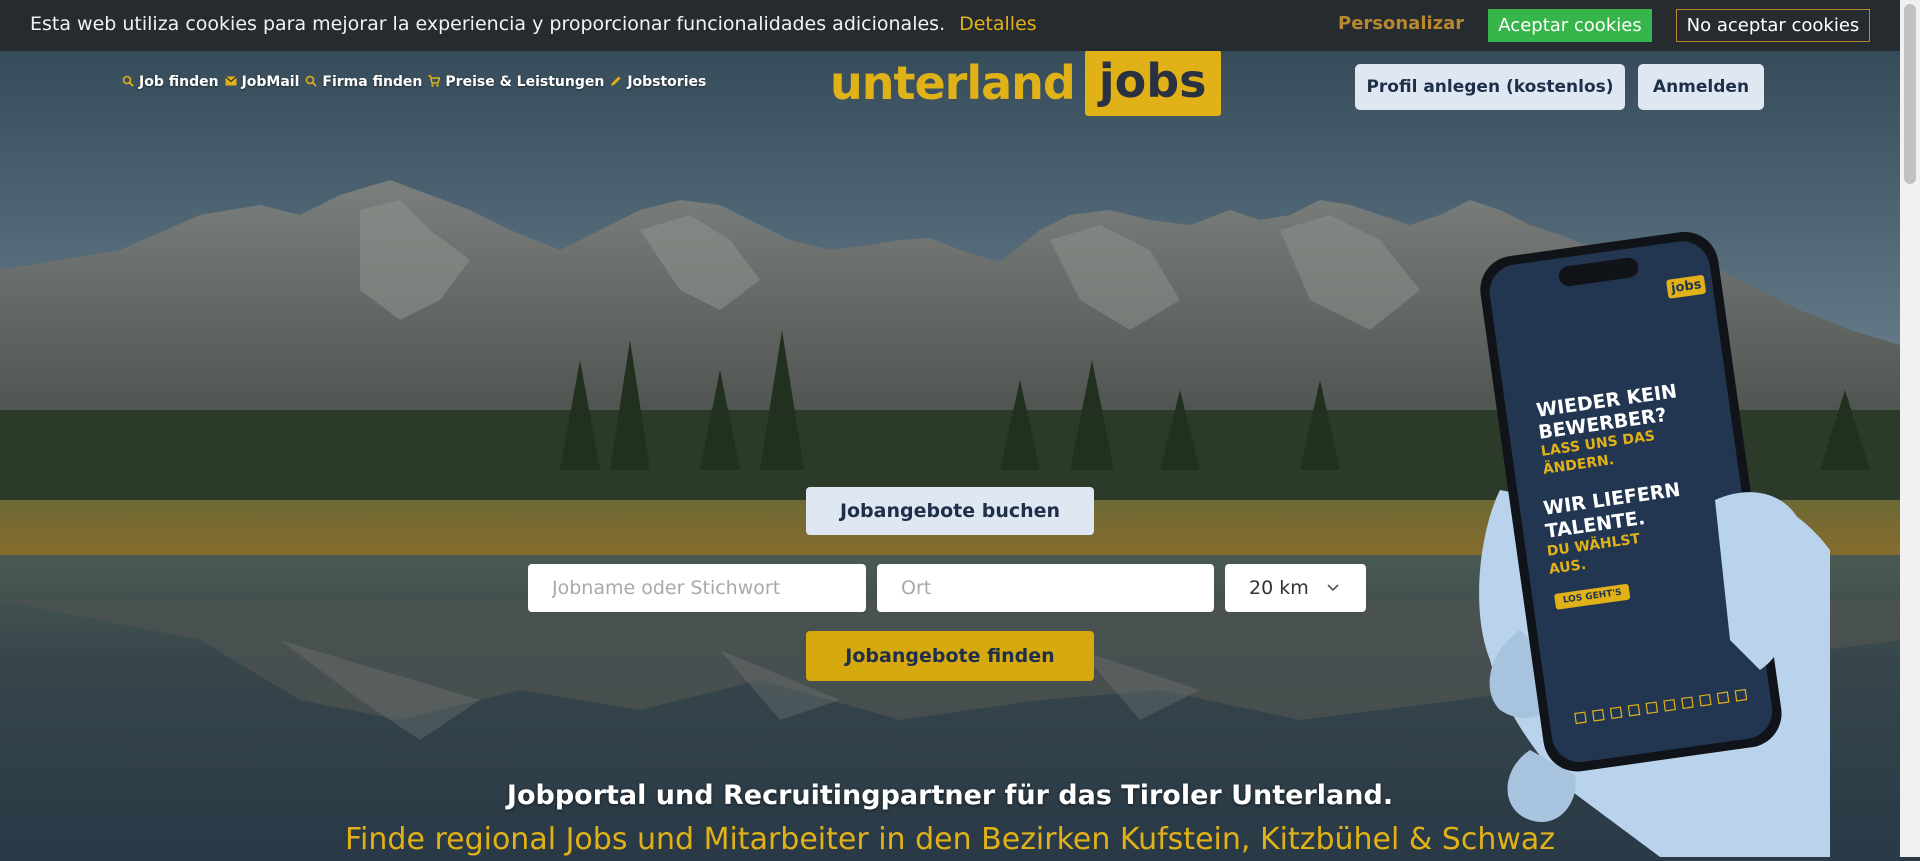  I want to click on page-scrollbar, so click(1910, 428).